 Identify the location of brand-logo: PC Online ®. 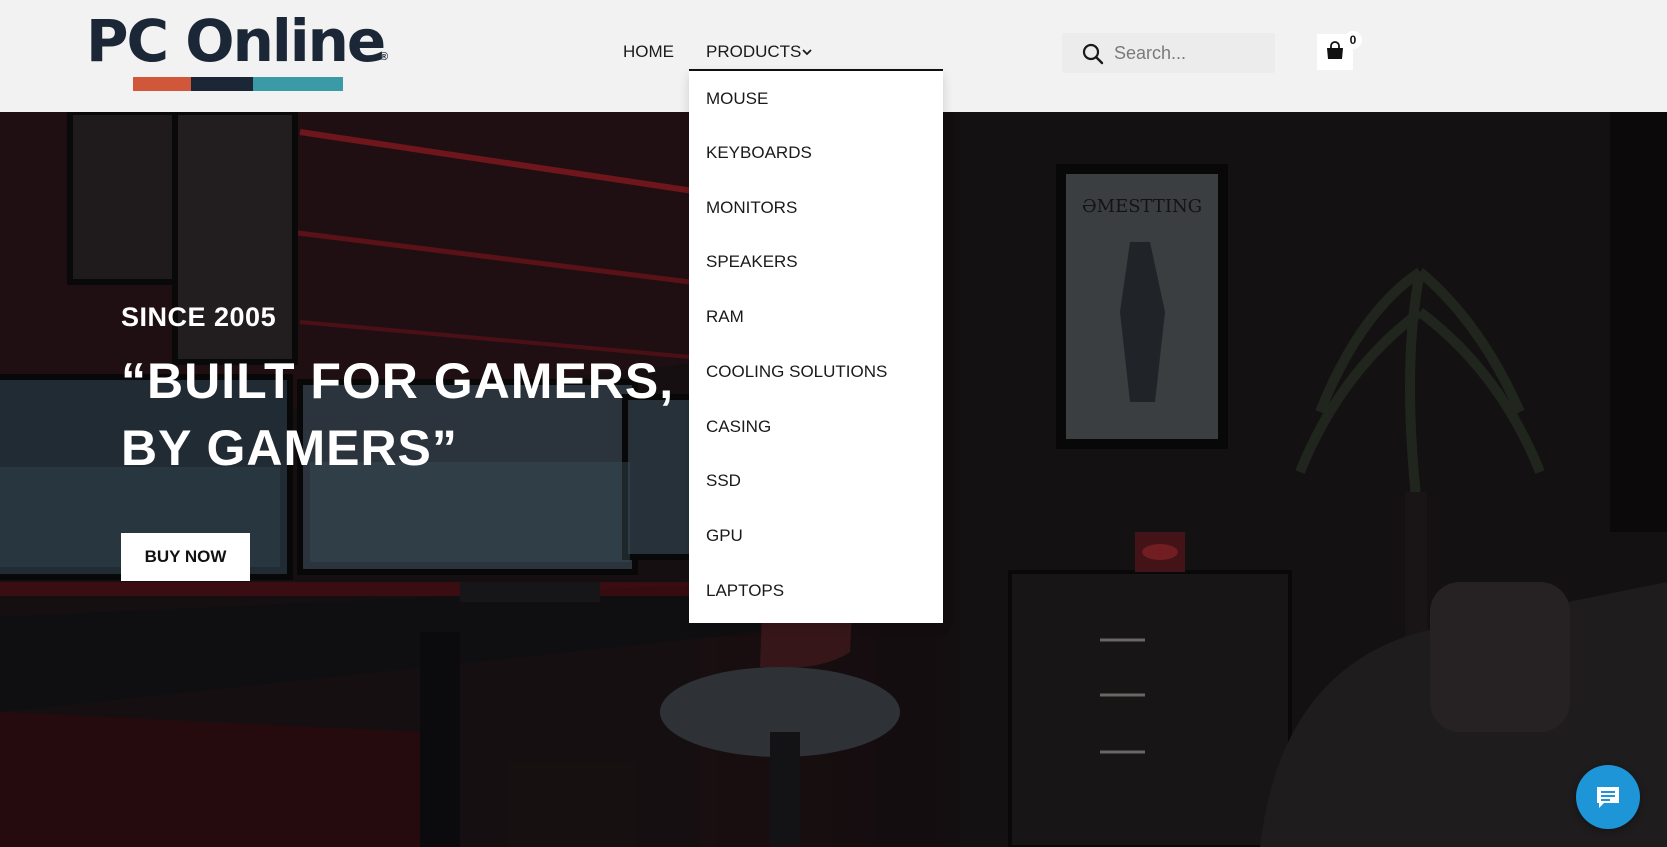
(244, 51).